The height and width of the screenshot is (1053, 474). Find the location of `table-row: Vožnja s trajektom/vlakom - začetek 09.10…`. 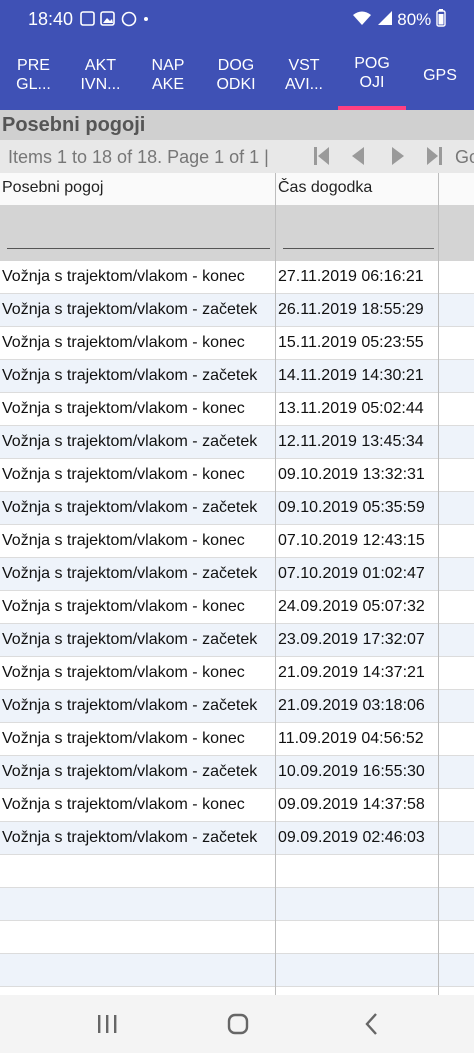

table-row: Vožnja s trajektom/vlakom - začetek 09.10… is located at coordinates (237, 508).